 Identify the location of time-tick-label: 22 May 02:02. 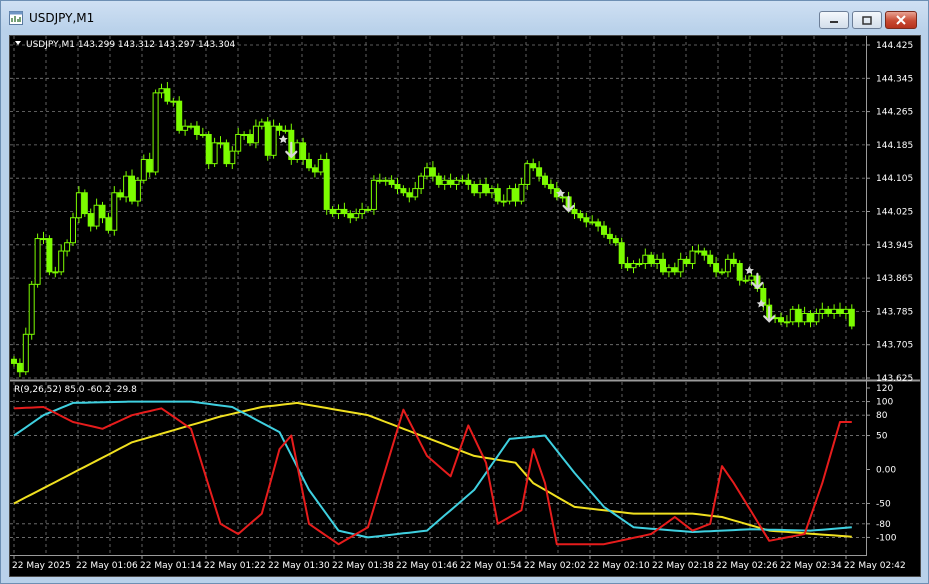
(555, 566).